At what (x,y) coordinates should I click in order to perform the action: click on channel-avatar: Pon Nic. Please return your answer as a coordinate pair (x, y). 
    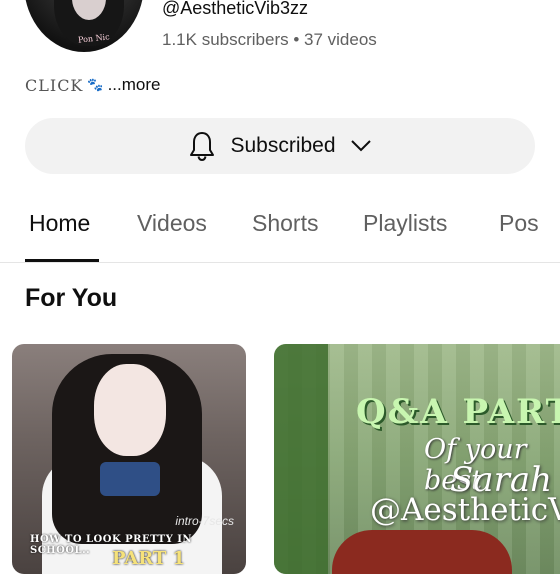
    Looking at the image, I should click on (84, 26).